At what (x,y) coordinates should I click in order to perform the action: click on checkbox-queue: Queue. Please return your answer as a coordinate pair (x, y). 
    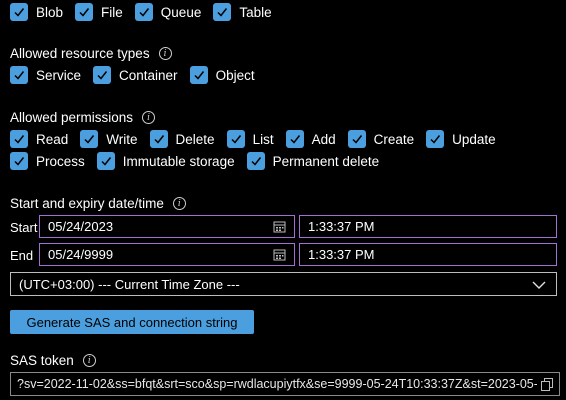
    Looking at the image, I should click on (168, 12).